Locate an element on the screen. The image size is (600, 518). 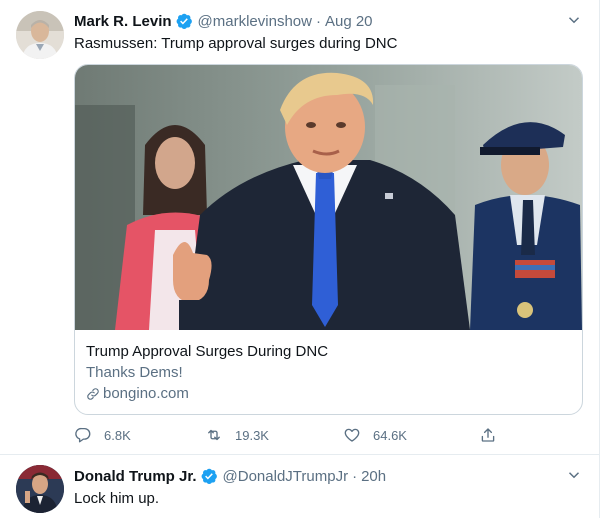
tweet-header: Donald Trump Jr. @DonaldJTrumpJr · 20h is located at coordinates (328, 476).